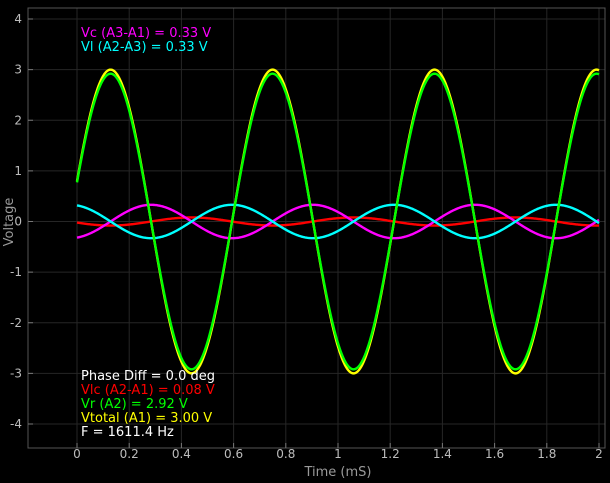  Describe the element at coordinates (144, 47) in the screenshot. I see `annotation-top: Vl (A2-A3) = 0.33 V` at that location.